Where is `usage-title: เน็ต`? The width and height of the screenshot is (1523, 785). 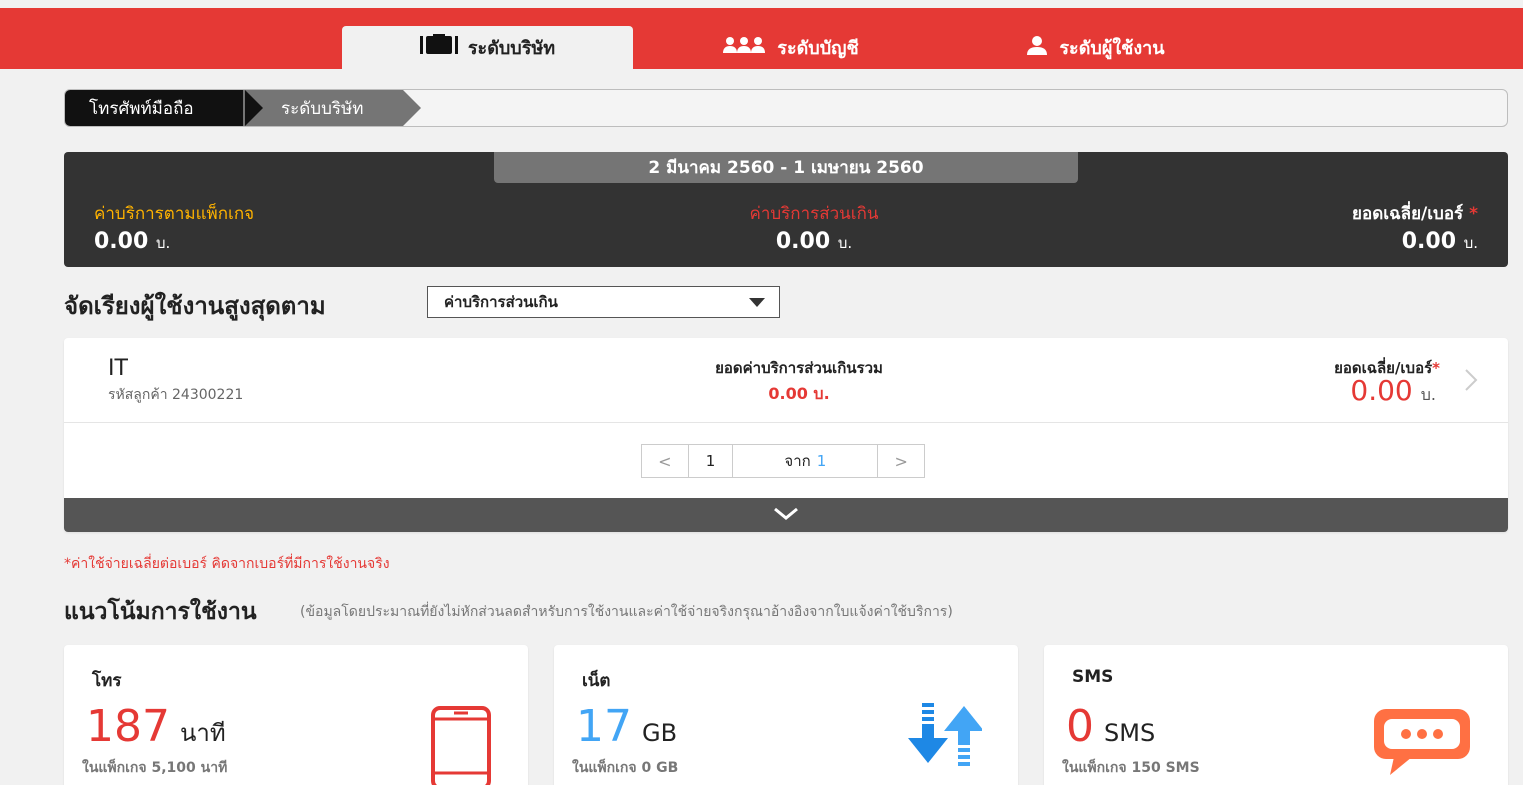 usage-title: เน็ต is located at coordinates (596, 681).